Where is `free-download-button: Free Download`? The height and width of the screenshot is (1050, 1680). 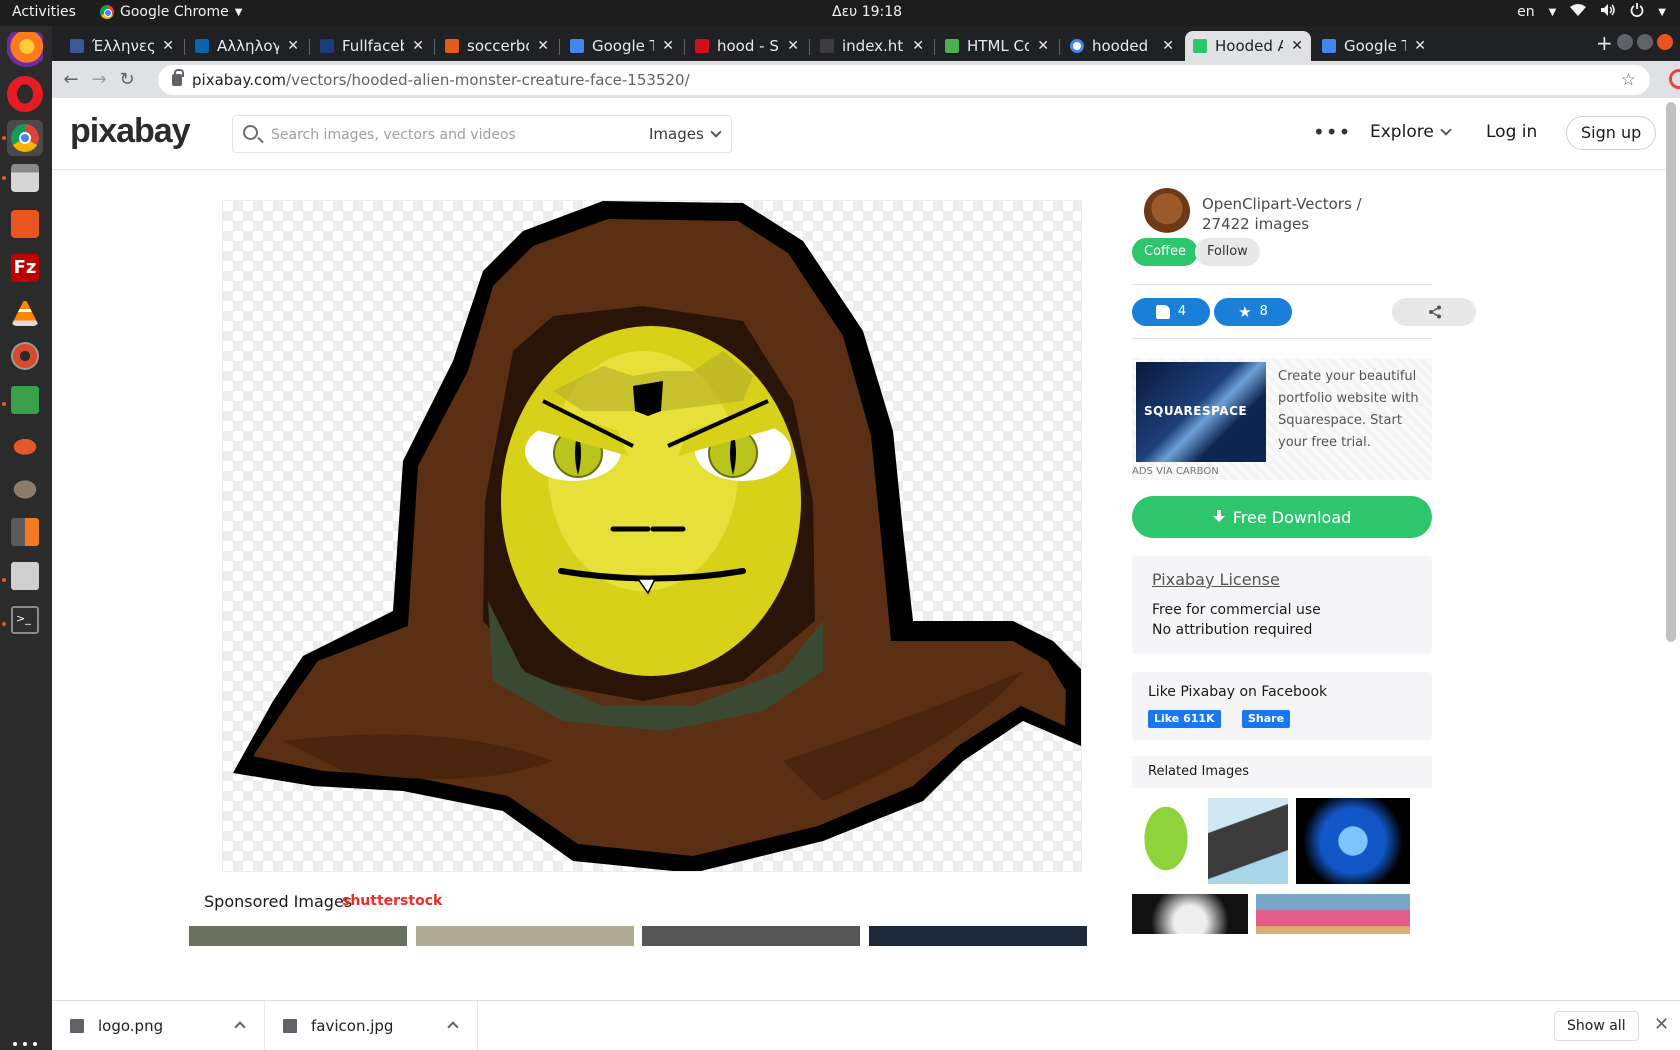 free-download-button: Free Download is located at coordinates (1282, 517).